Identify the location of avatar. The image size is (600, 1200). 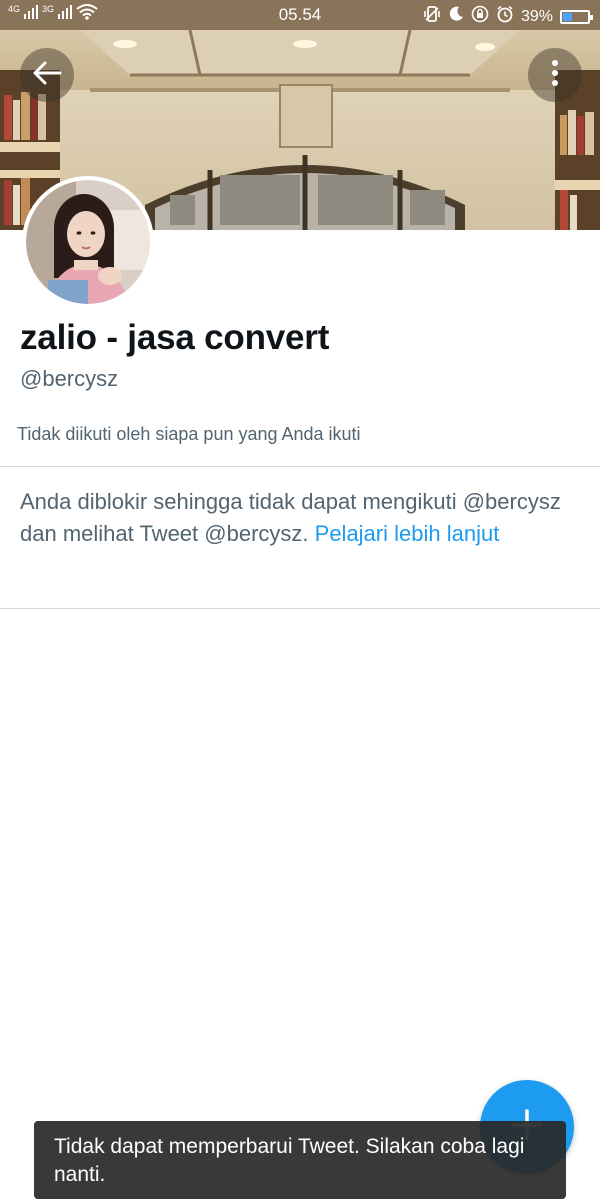
(88, 242).